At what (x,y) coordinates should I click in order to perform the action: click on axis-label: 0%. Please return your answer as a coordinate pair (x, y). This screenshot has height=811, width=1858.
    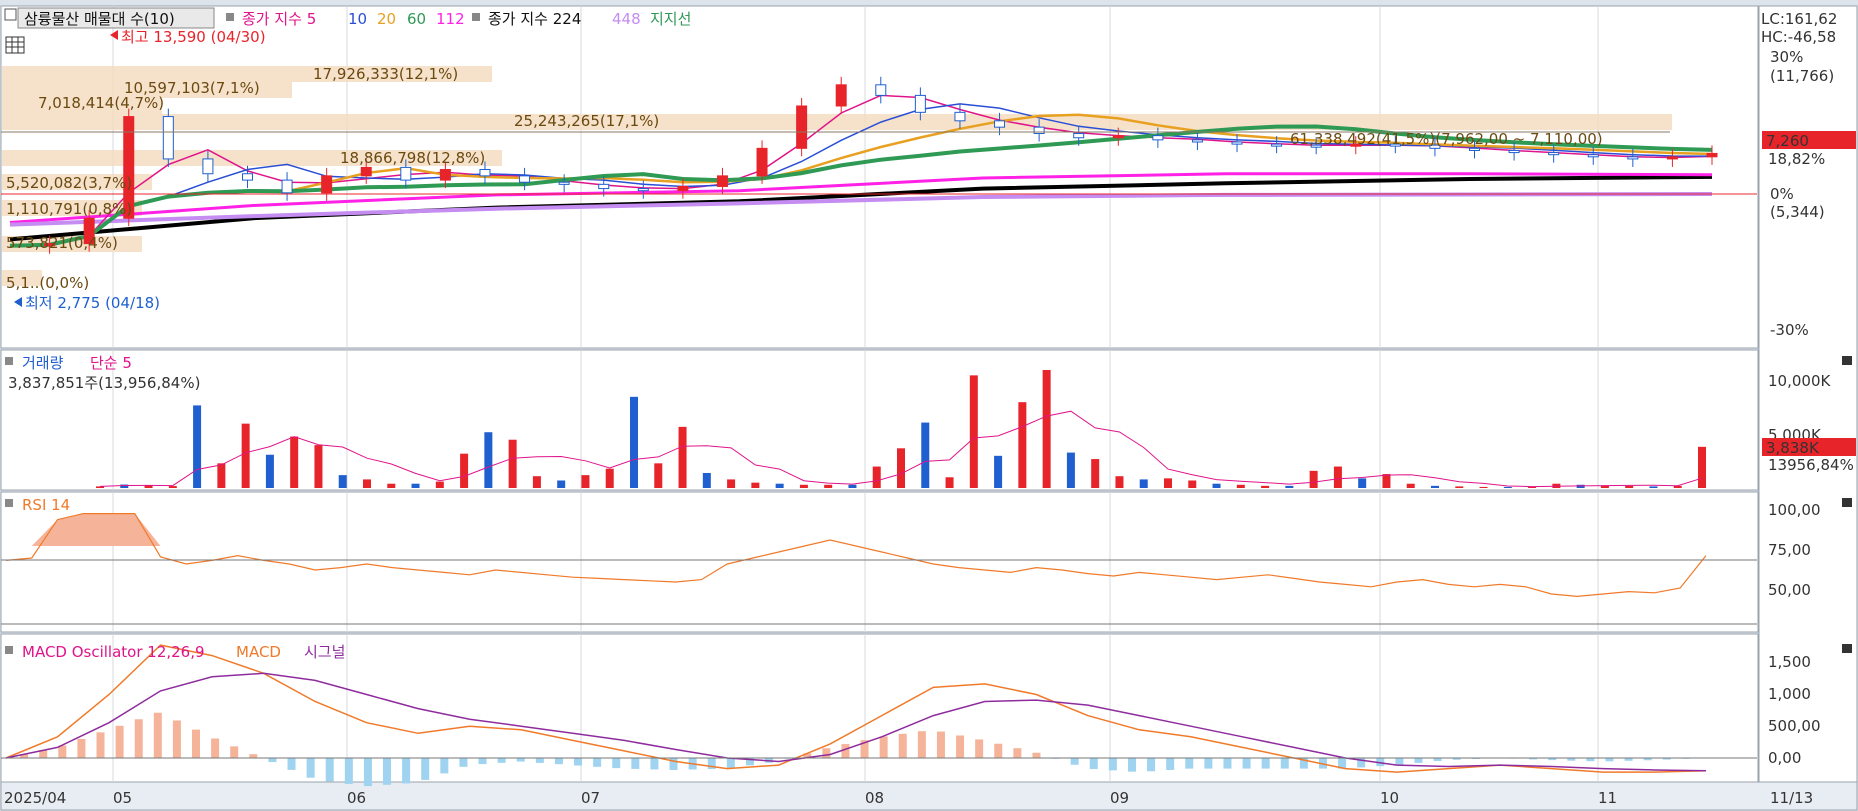
    Looking at the image, I should click on (1782, 194).